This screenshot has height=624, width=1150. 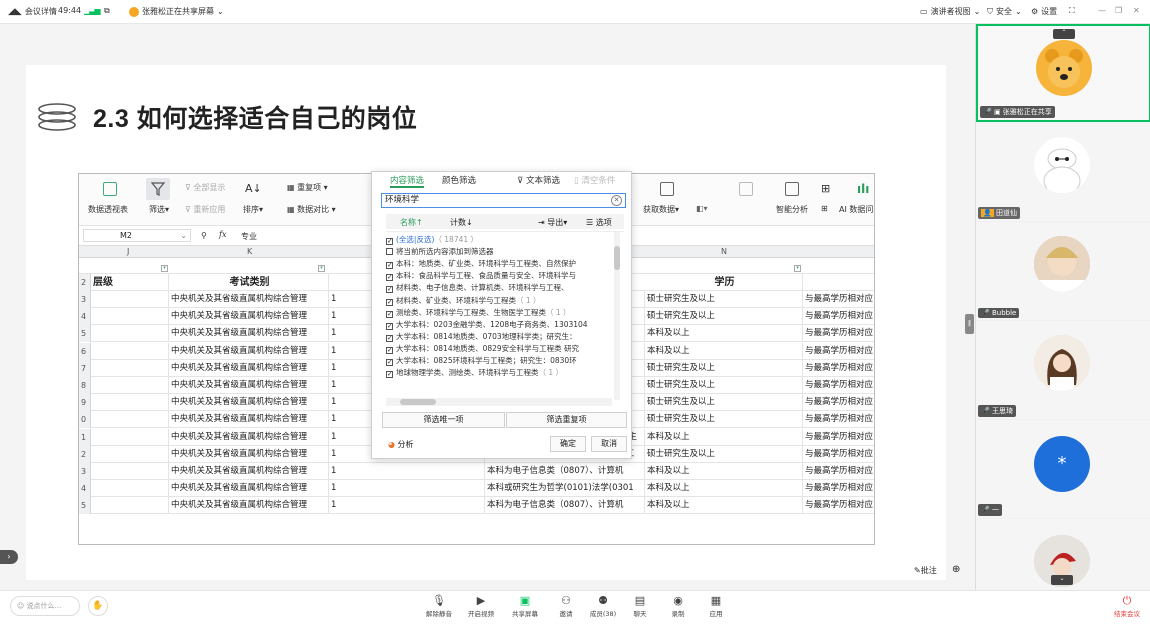 What do you see at coordinates (407, 181) in the screenshot?
I see `tab-content-filter: 内容筛选` at bounding box center [407, 181].